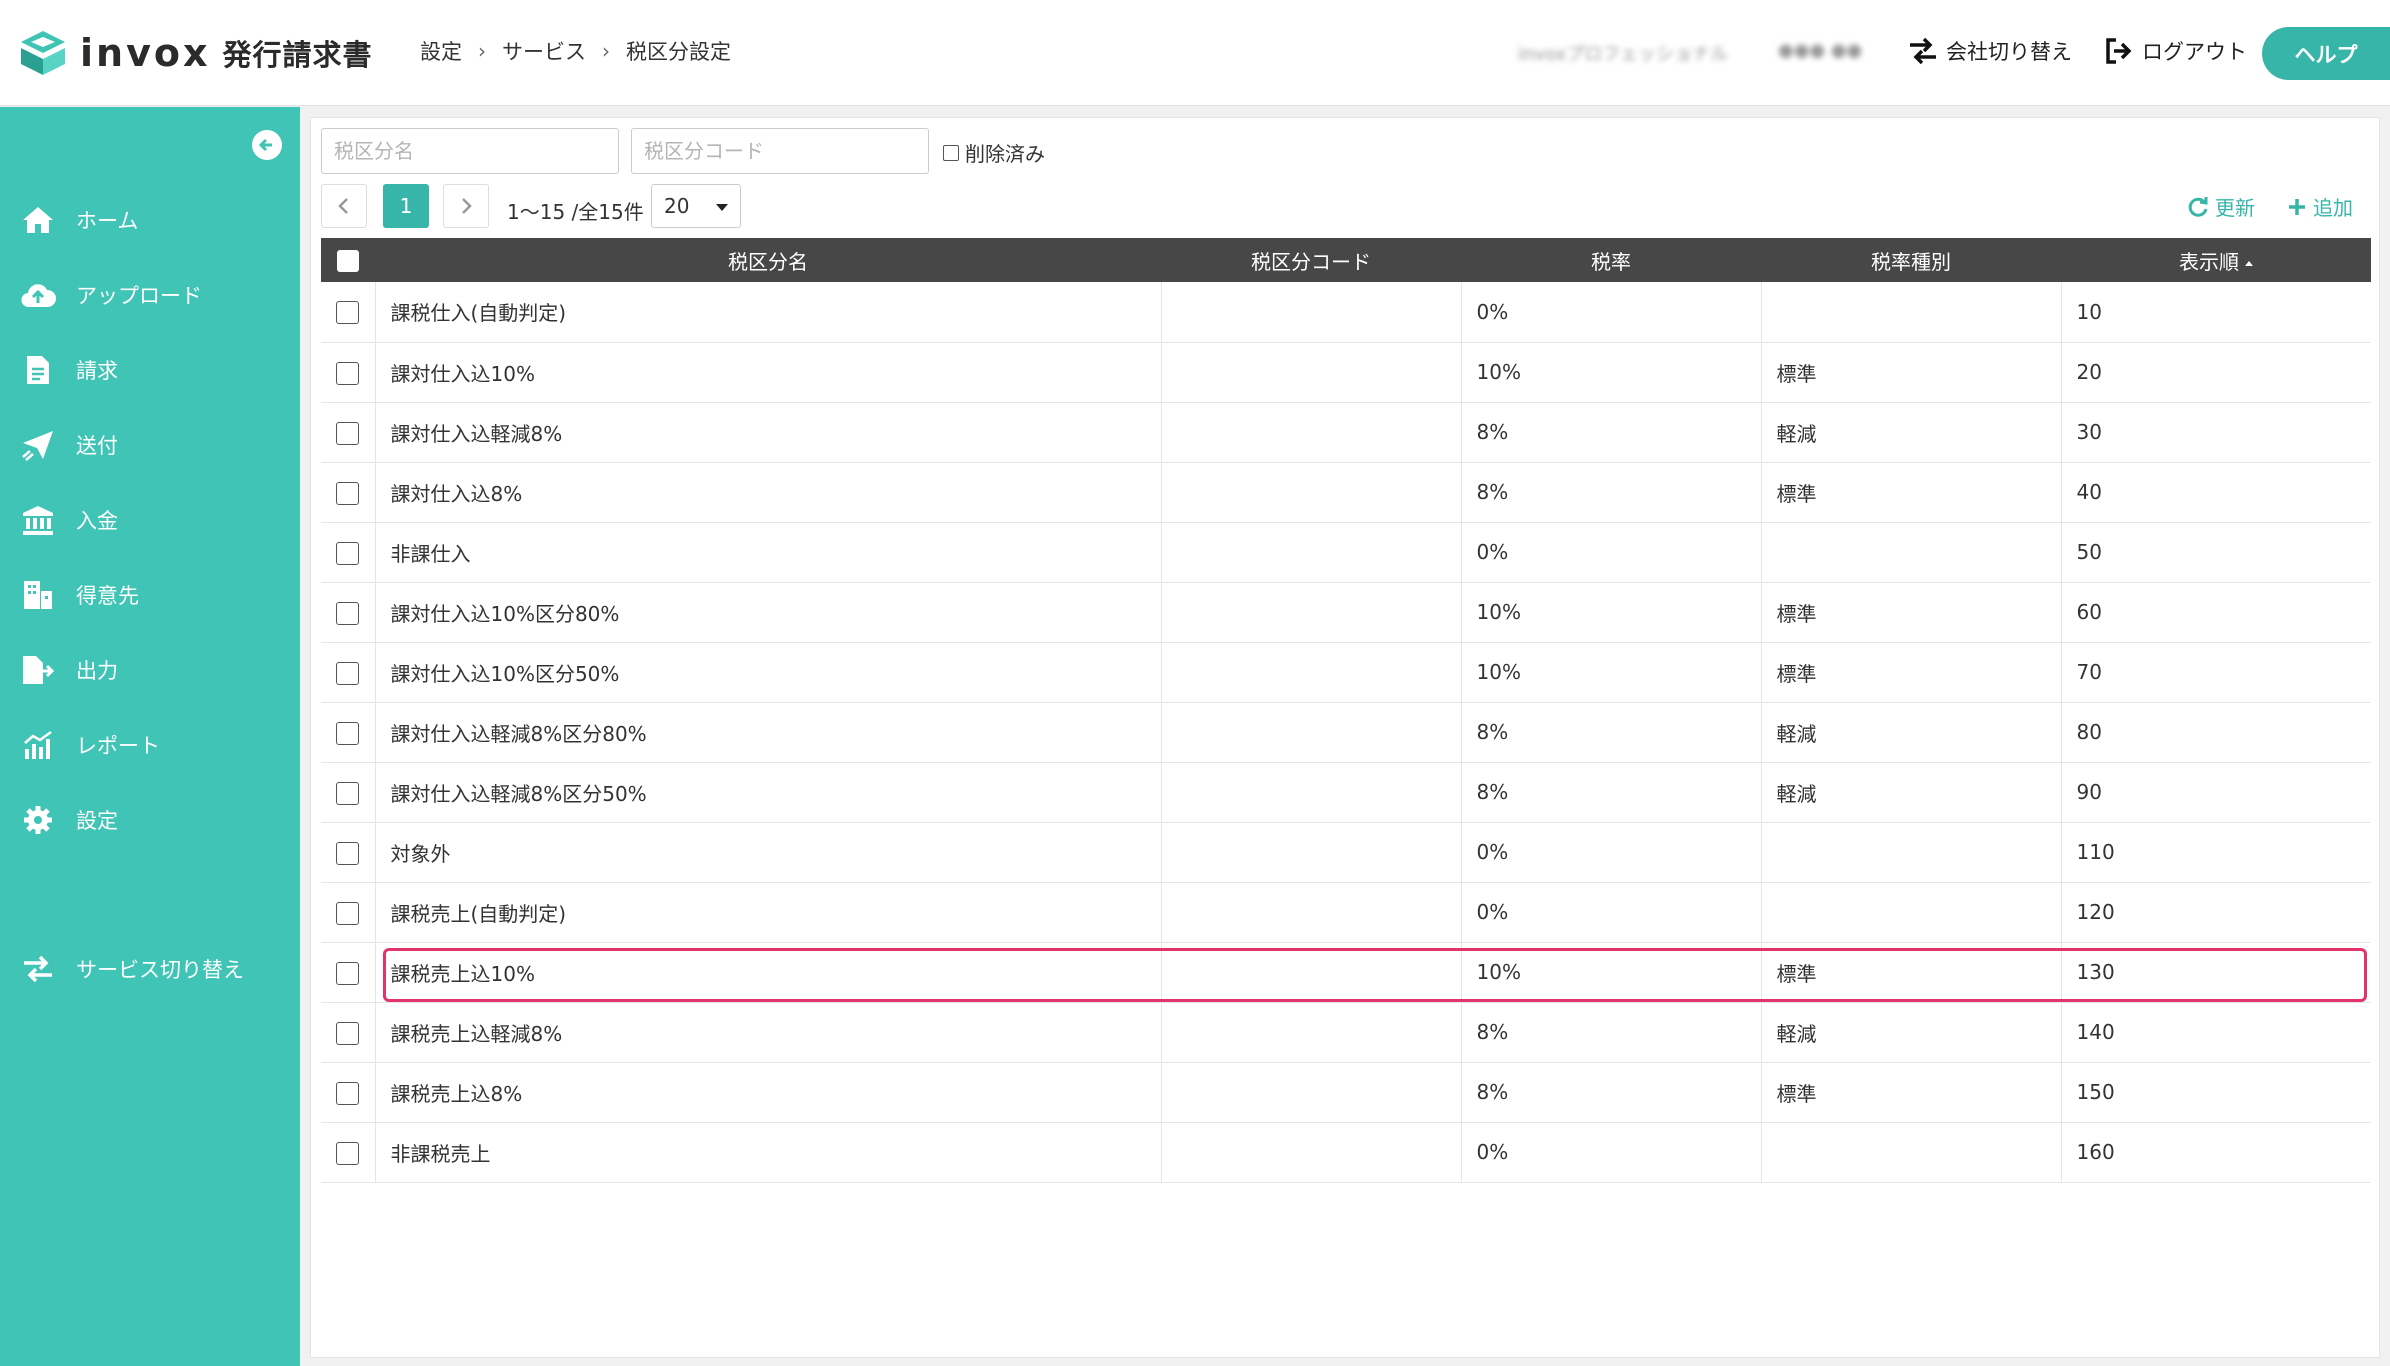  Describe the element at coordinates (1346, 912) in the screenshot. I see `table-row: 課税売上(自動判定) 0% 120` at that location.